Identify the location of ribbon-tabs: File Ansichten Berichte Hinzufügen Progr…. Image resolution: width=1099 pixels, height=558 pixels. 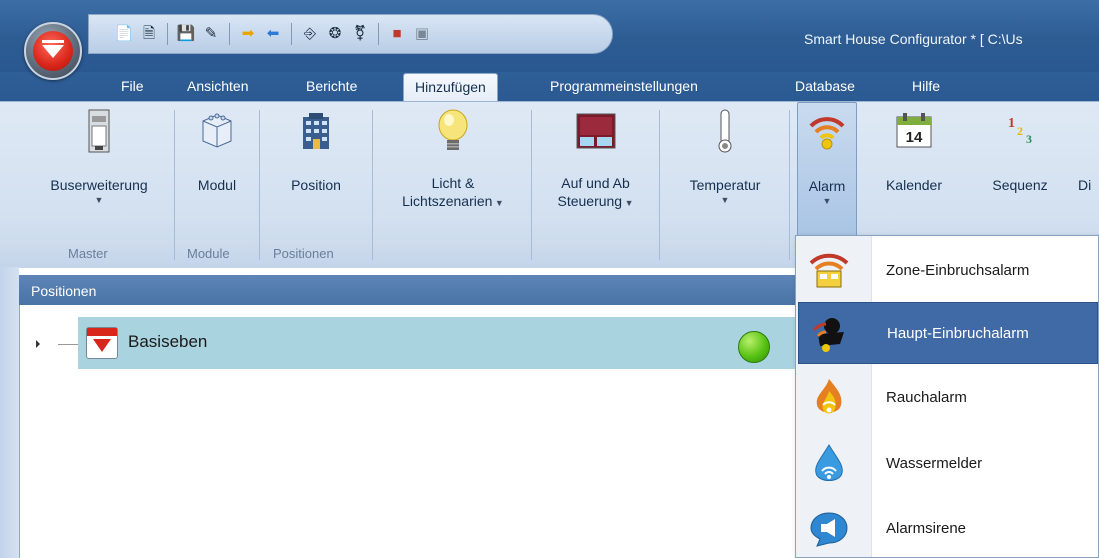
(549, 87).